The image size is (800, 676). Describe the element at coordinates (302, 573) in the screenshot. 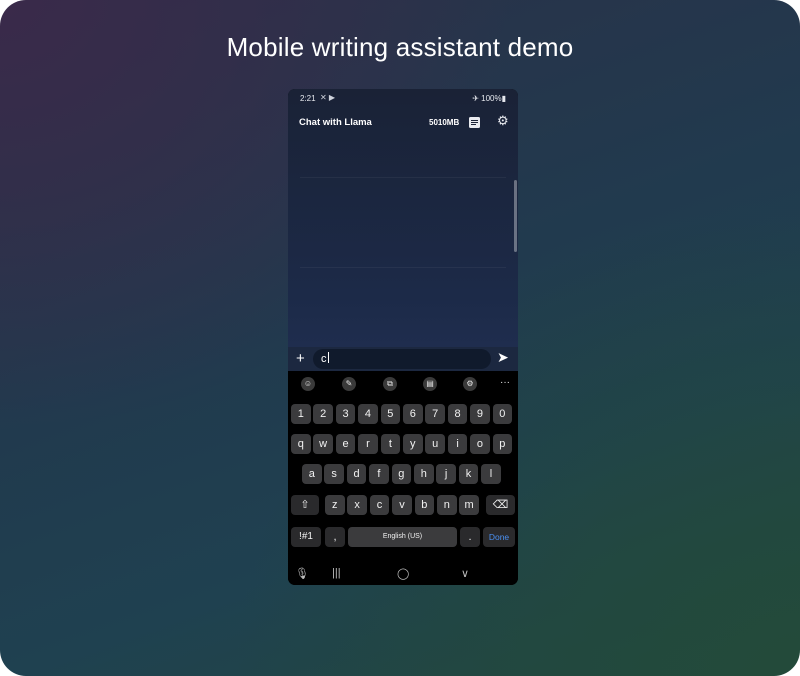

I see `mic-icon: 🎙` at that location.